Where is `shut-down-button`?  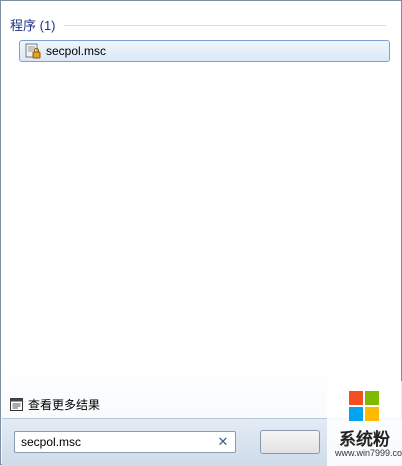
shut-down-button is located at coordinates (290, 442).